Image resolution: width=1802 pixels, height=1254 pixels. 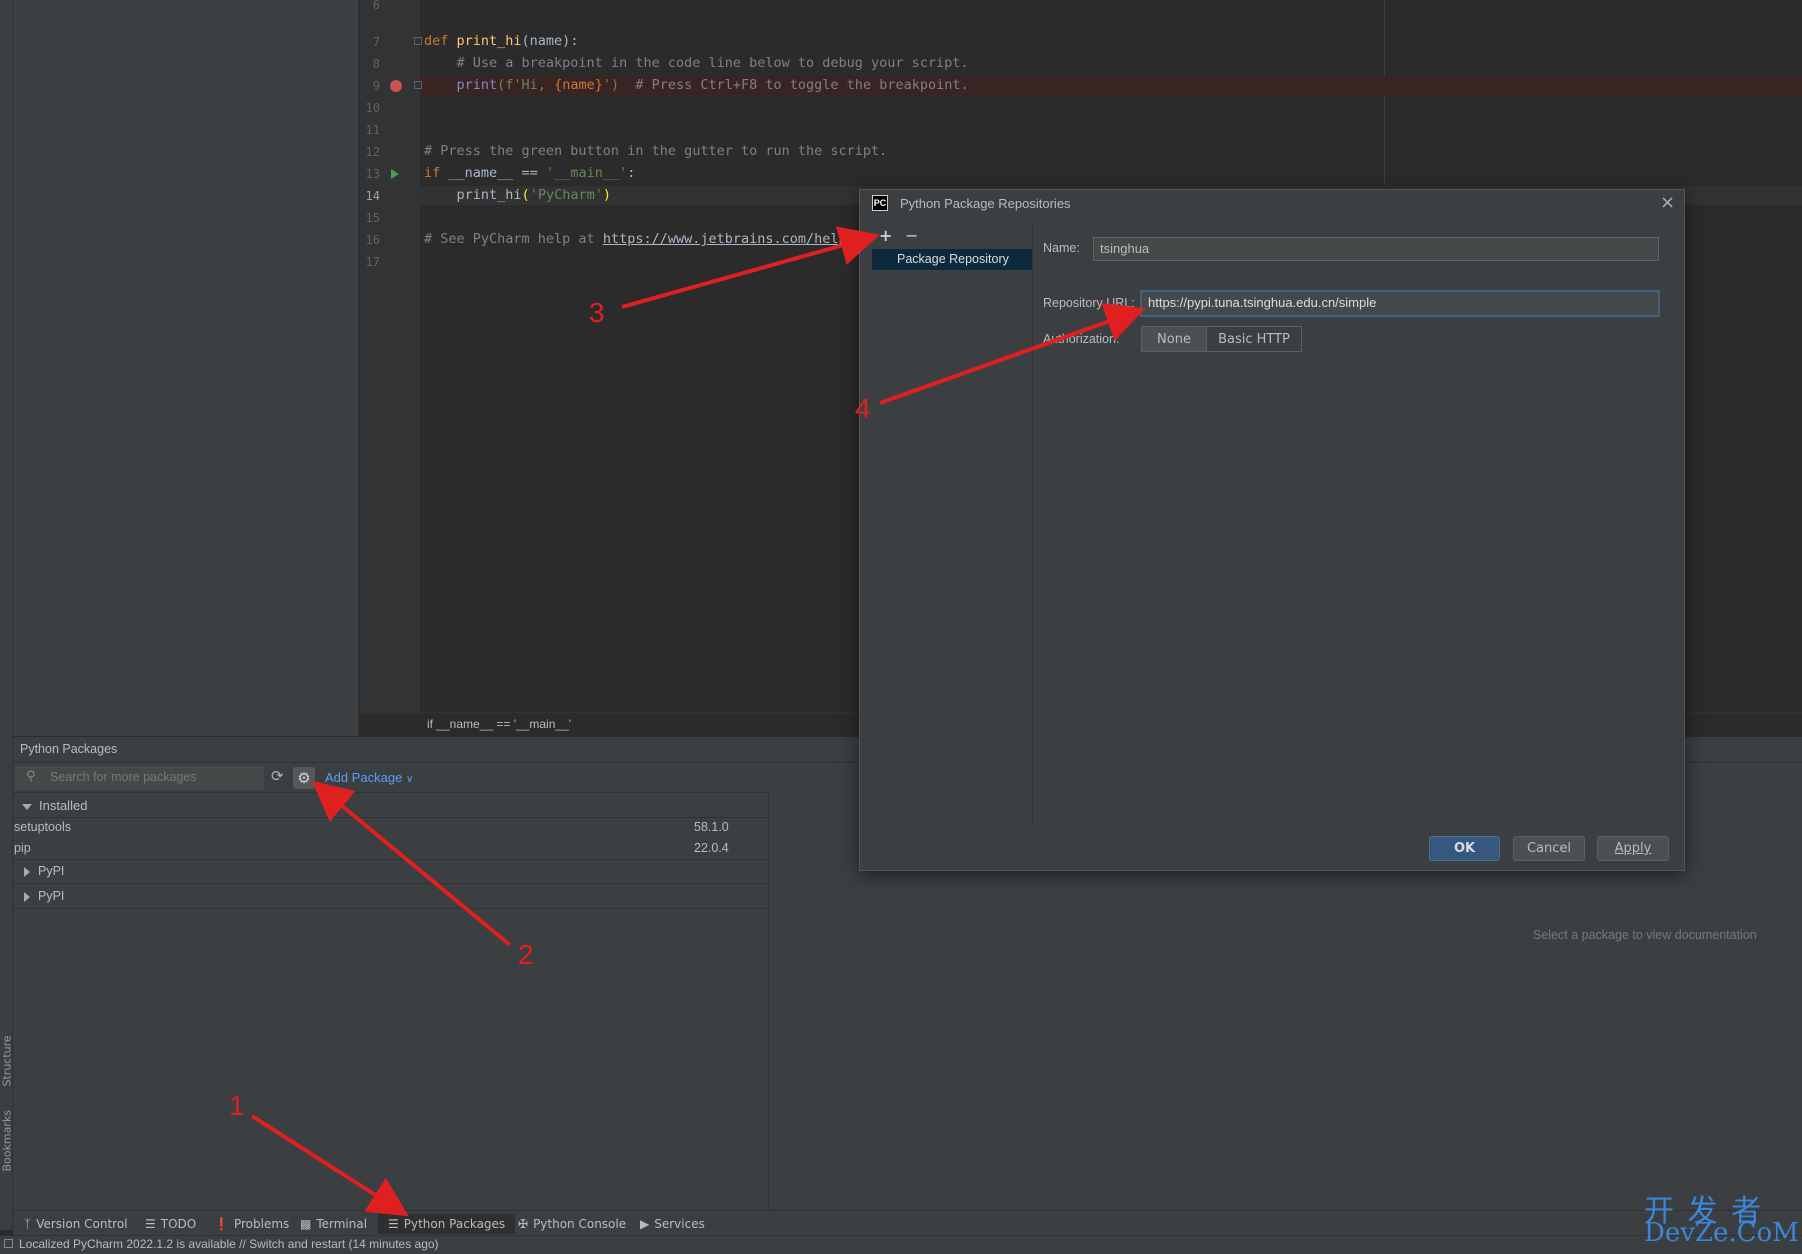 I want to click on annotation-label-4: 4, so click(x=863, y=408).